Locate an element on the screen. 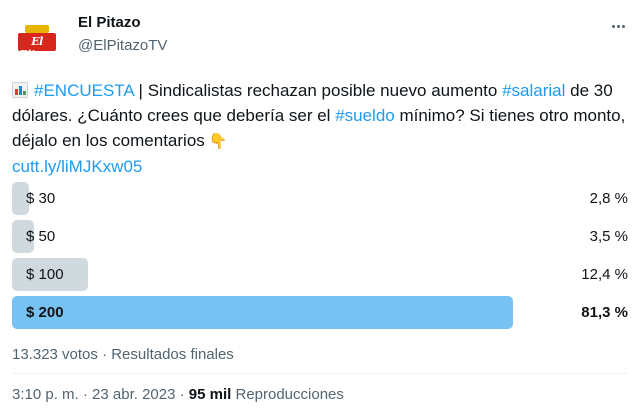  poll-option: $ 50 3,5 % is located at coordinates (320, 236).